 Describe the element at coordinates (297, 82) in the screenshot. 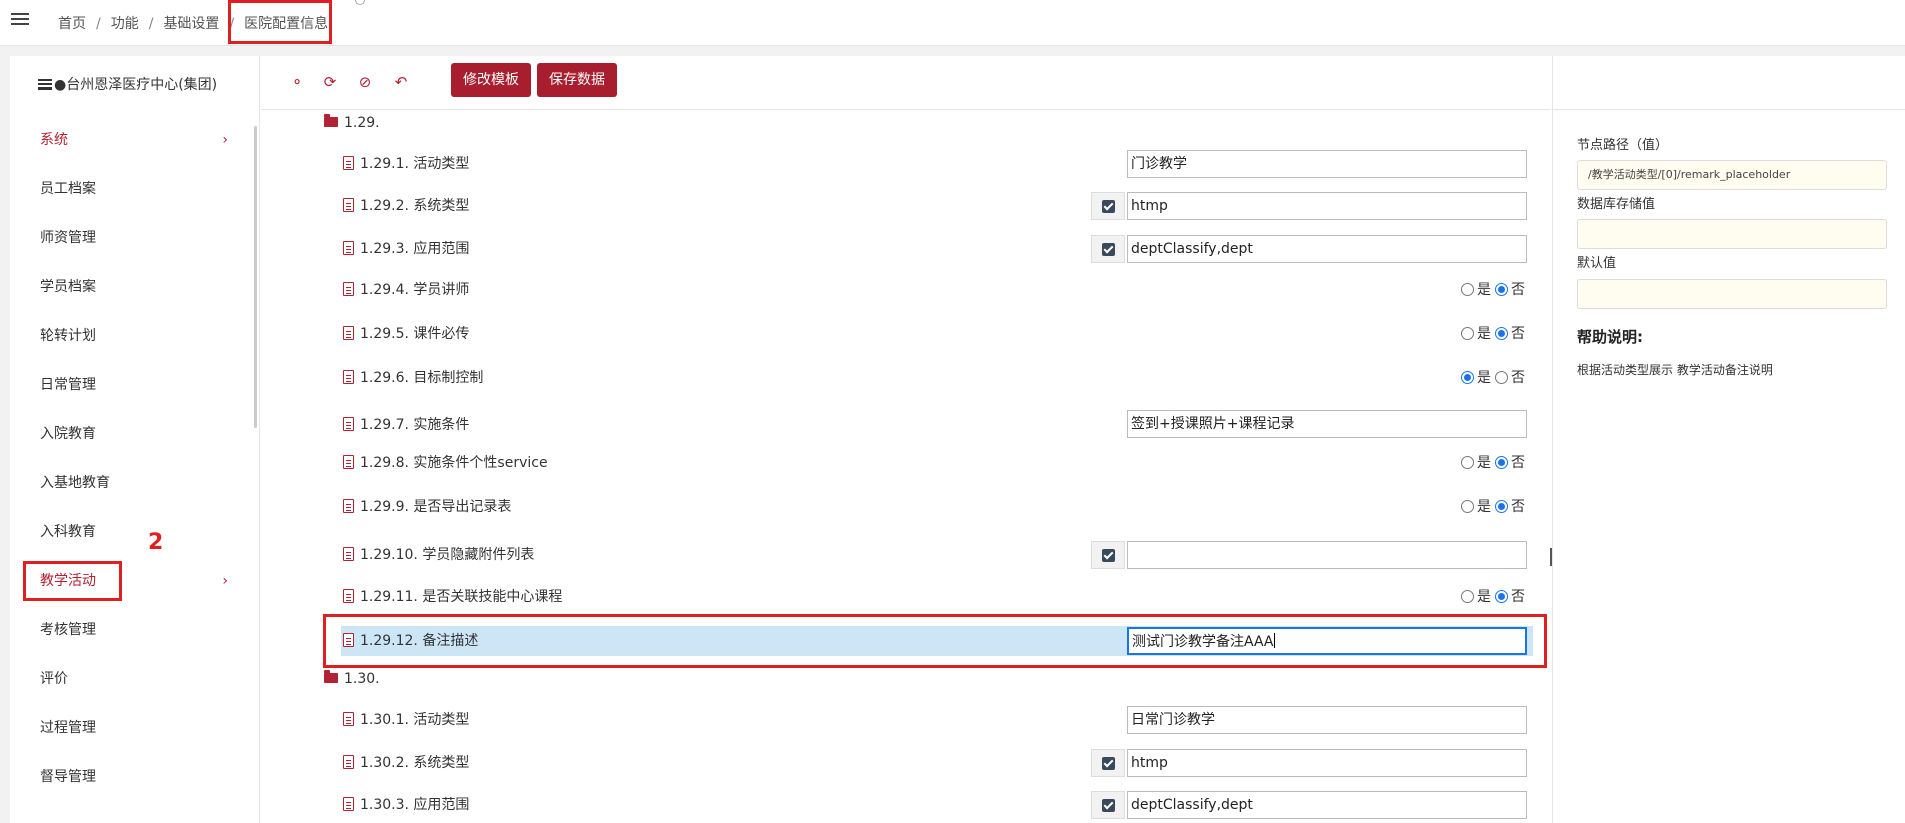

I see `lightbulb-icon: ⚬` at that location.